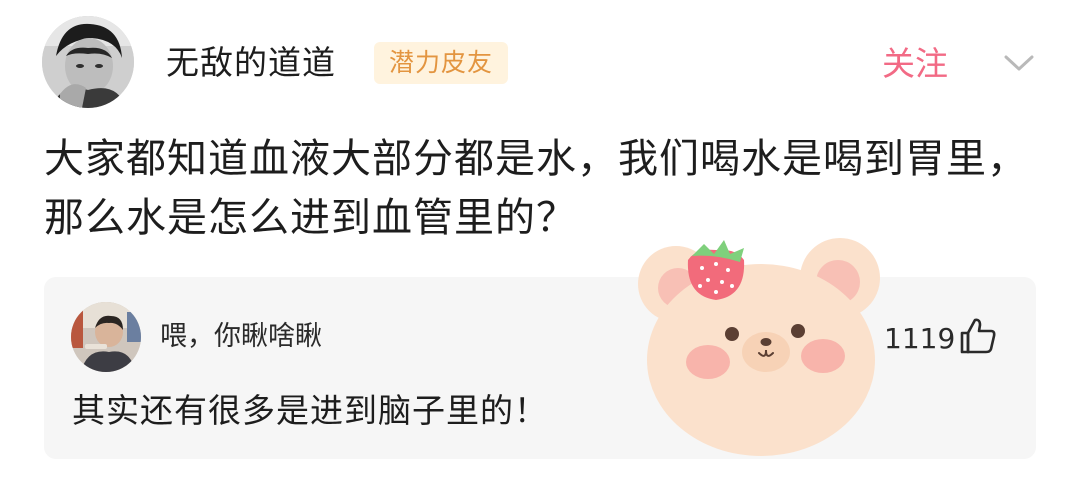 This screenshot has width=1080, height=479. I want to click on poster-avatar-photo, so click(88, 62).